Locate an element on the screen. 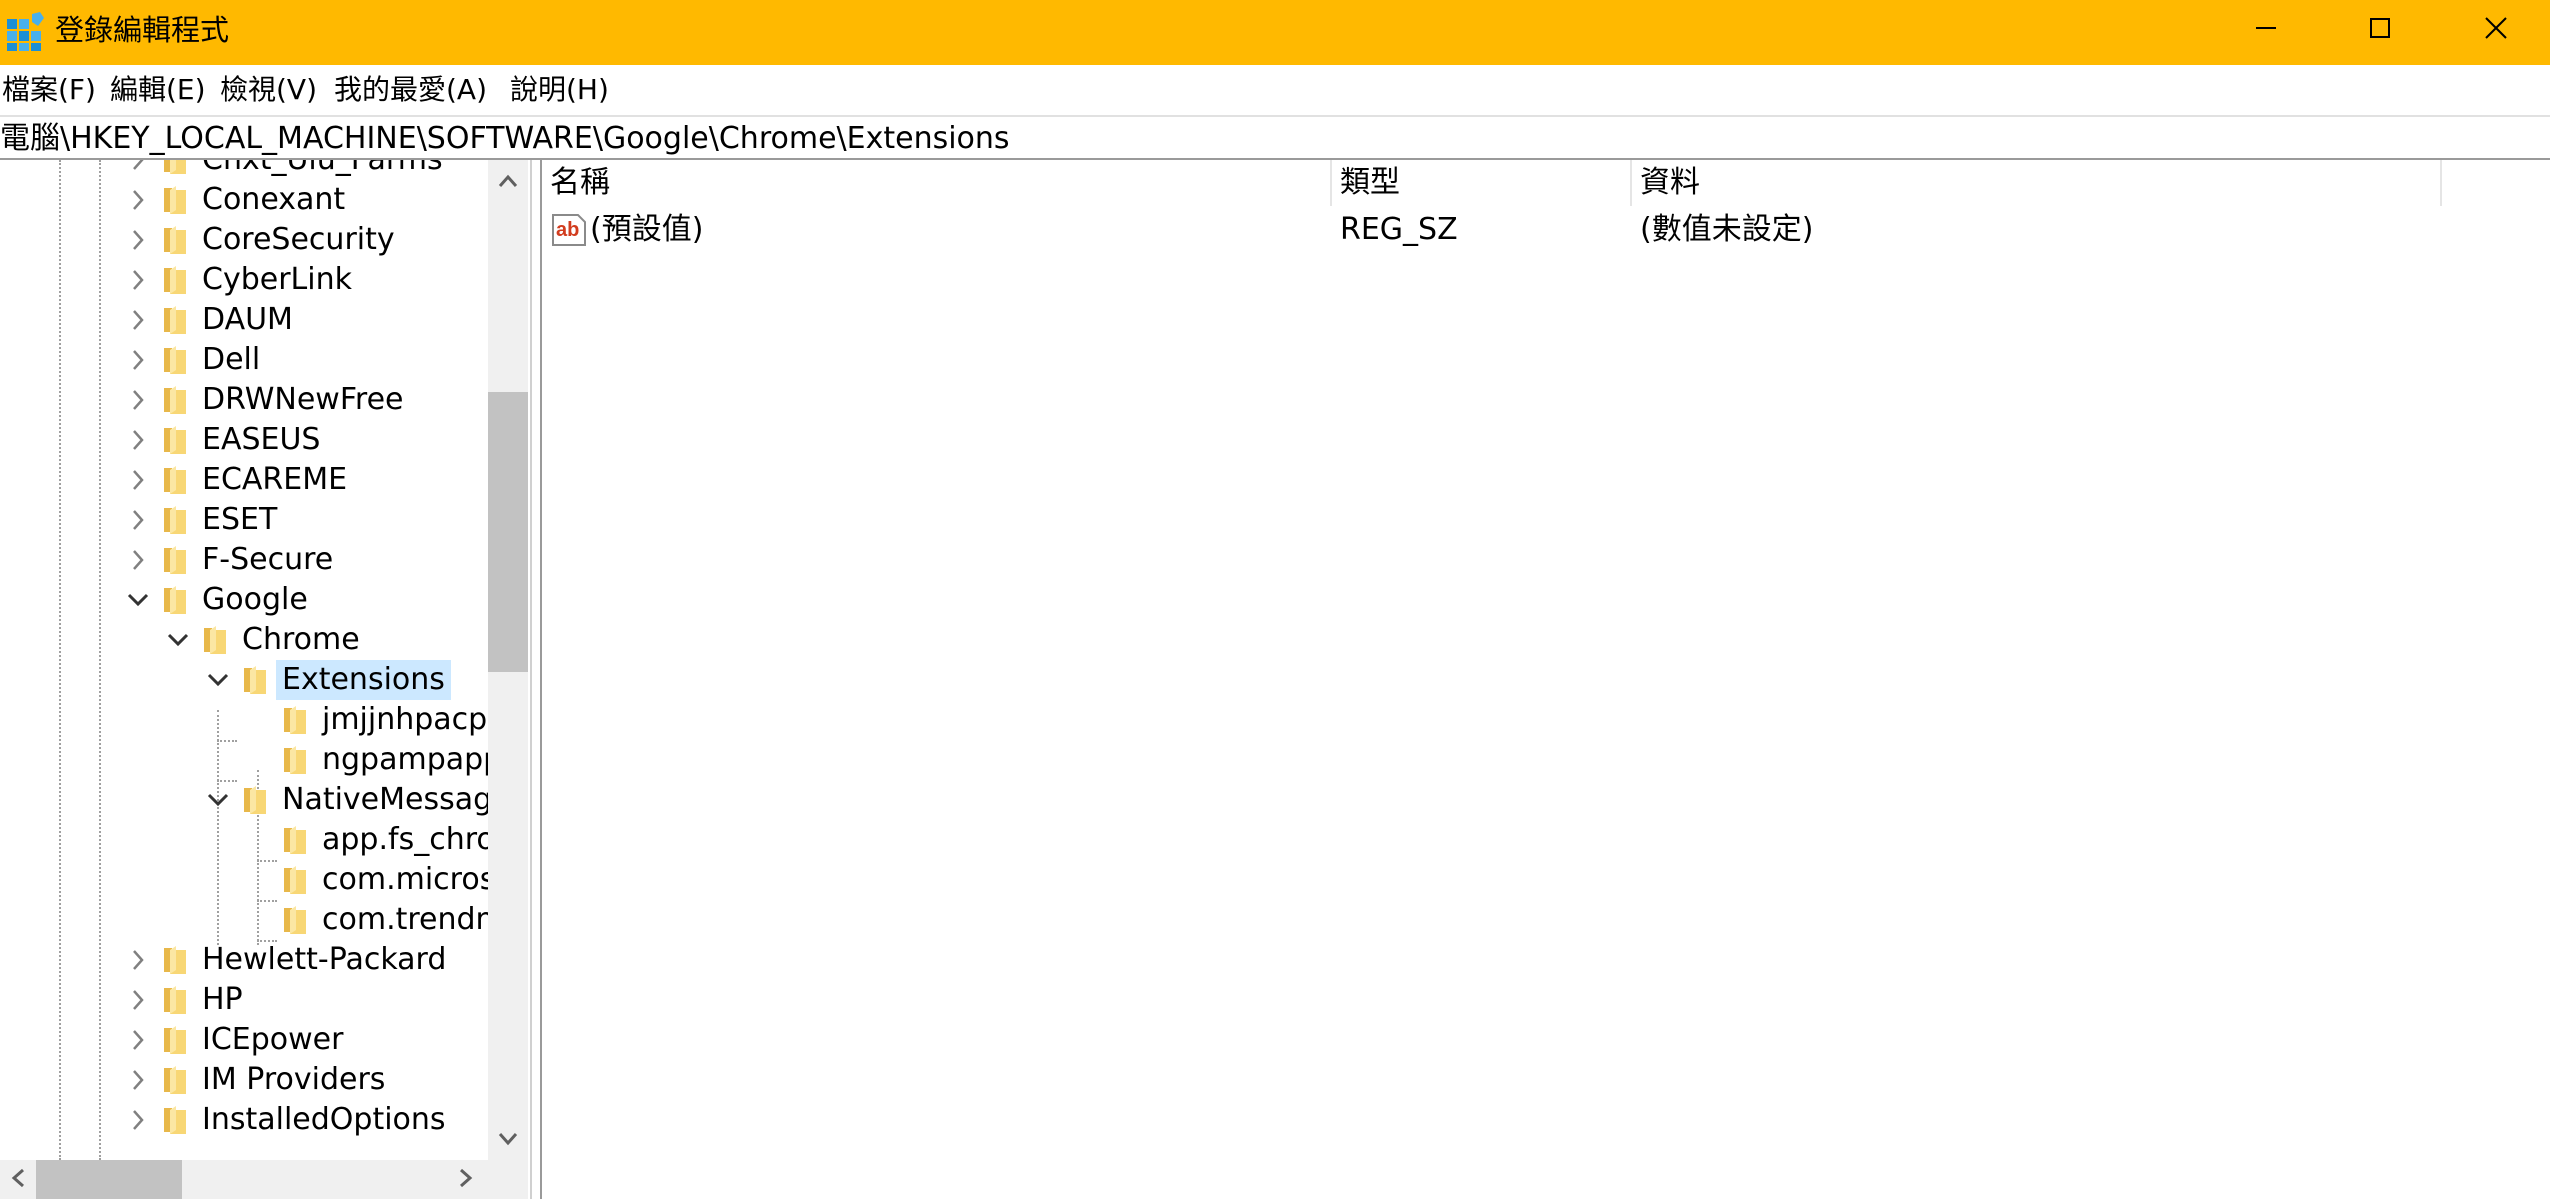 This screenshot has width=2550, height=1199. tree-item-label: Google is located at coordinates (255, 600).